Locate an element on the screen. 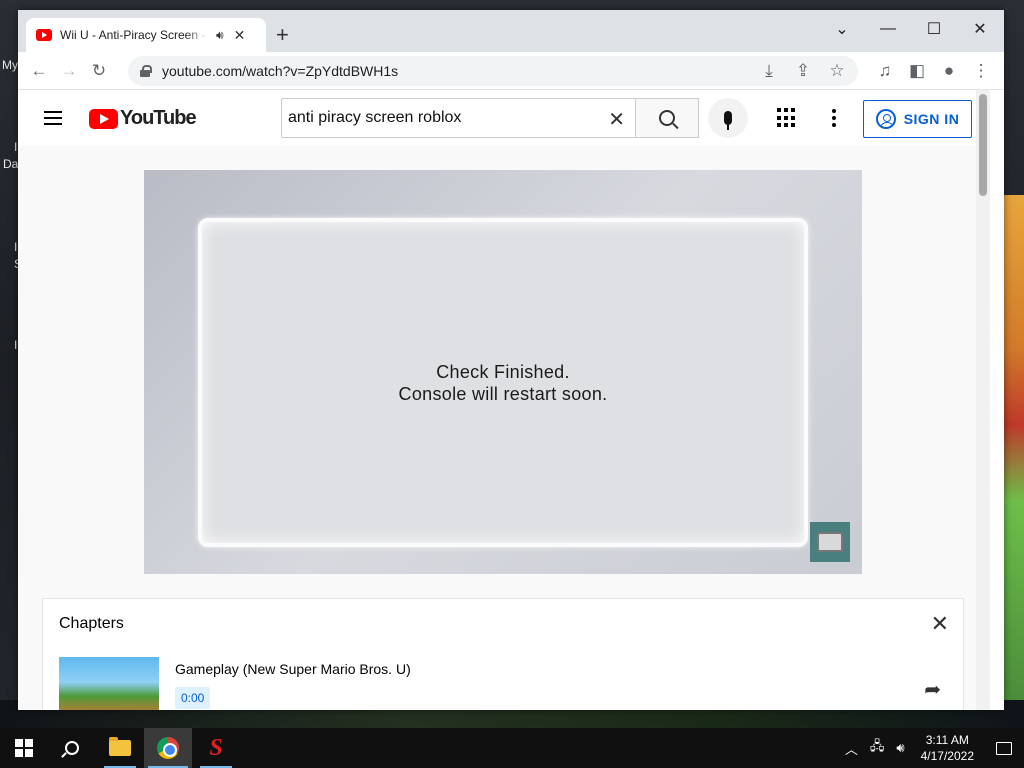  search-button is located at coordinates (667, 118).